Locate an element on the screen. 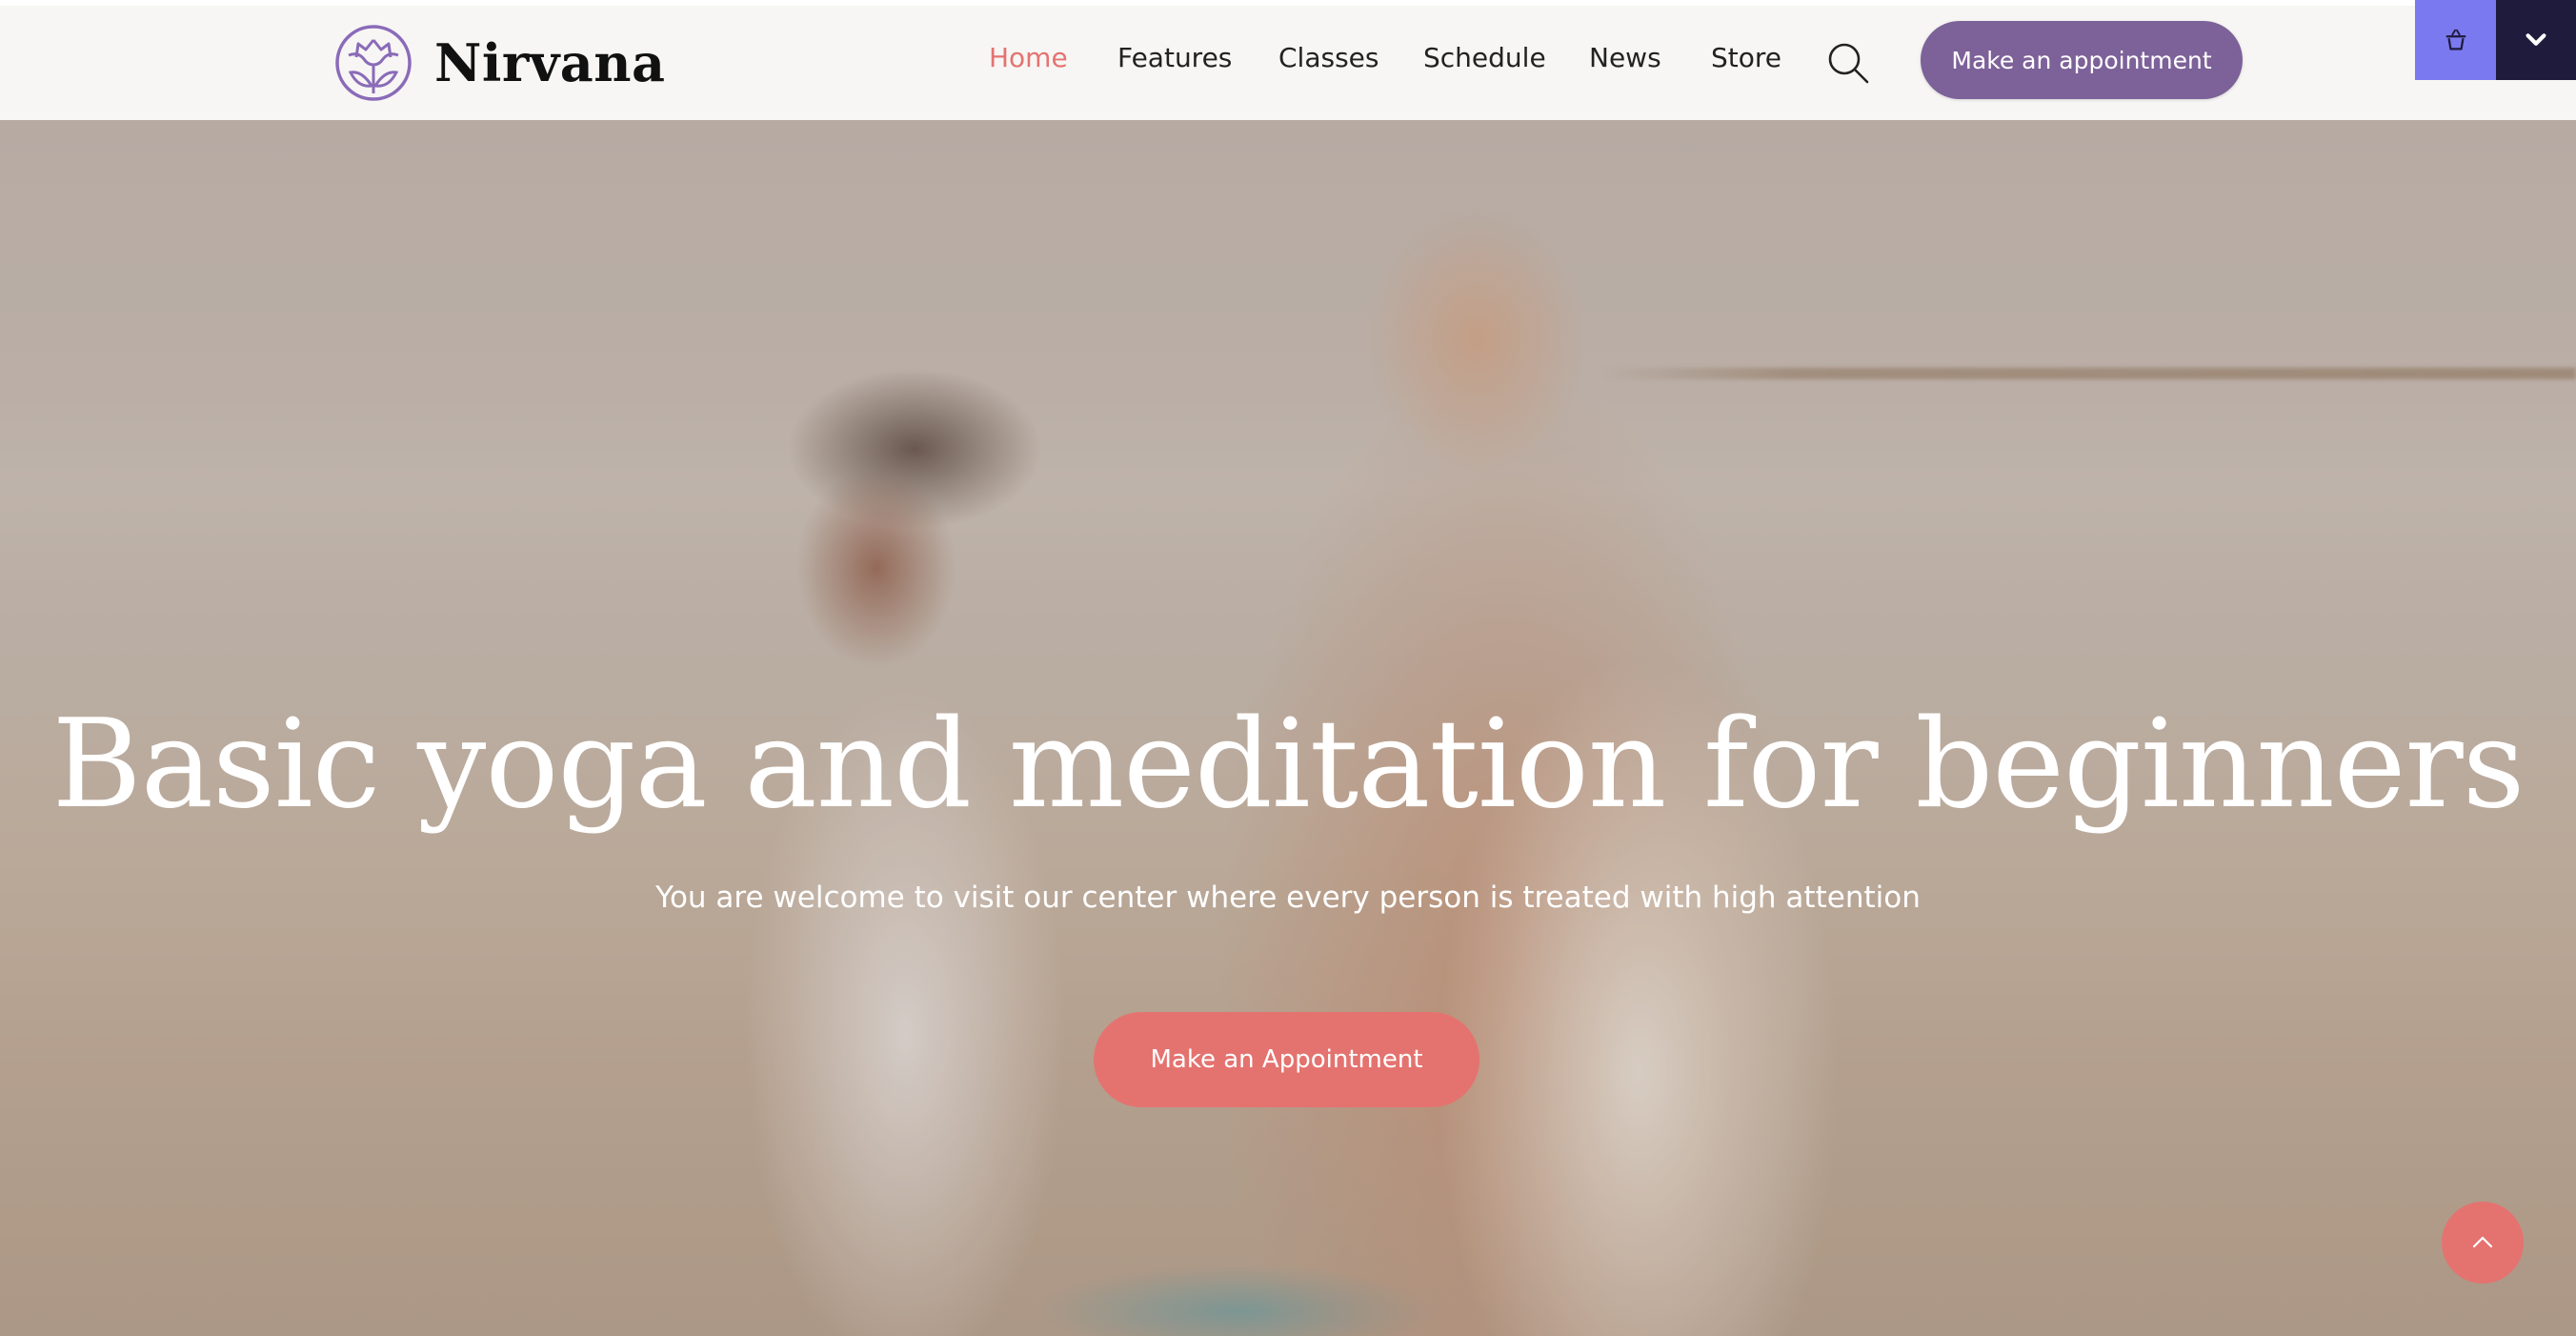  scroll-to-top-button is located at coordinates (2483, 1243).